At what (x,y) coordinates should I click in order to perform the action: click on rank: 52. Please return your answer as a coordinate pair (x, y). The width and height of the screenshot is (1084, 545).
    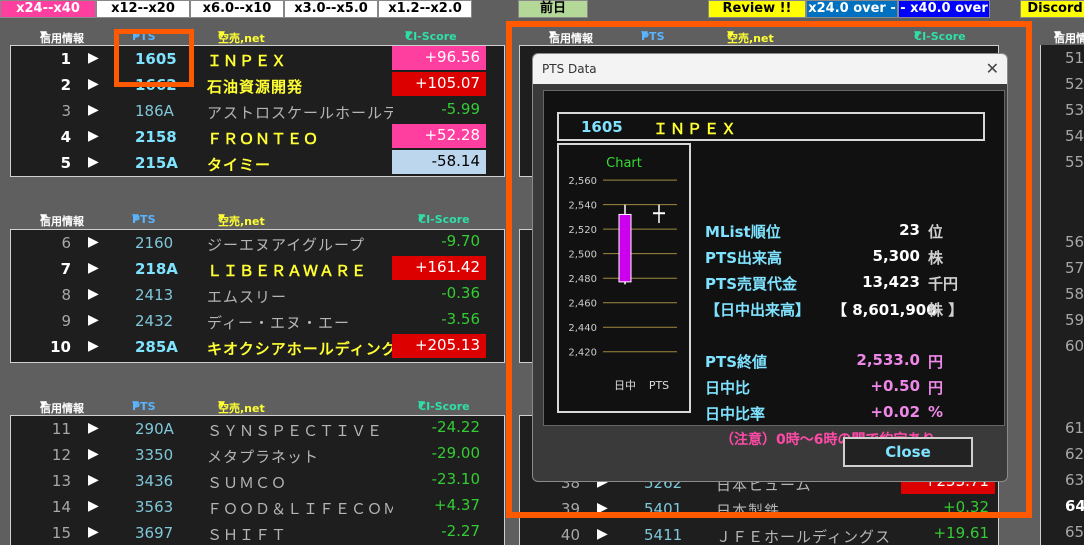
    Looking at the image, I should click on (1074, 84).